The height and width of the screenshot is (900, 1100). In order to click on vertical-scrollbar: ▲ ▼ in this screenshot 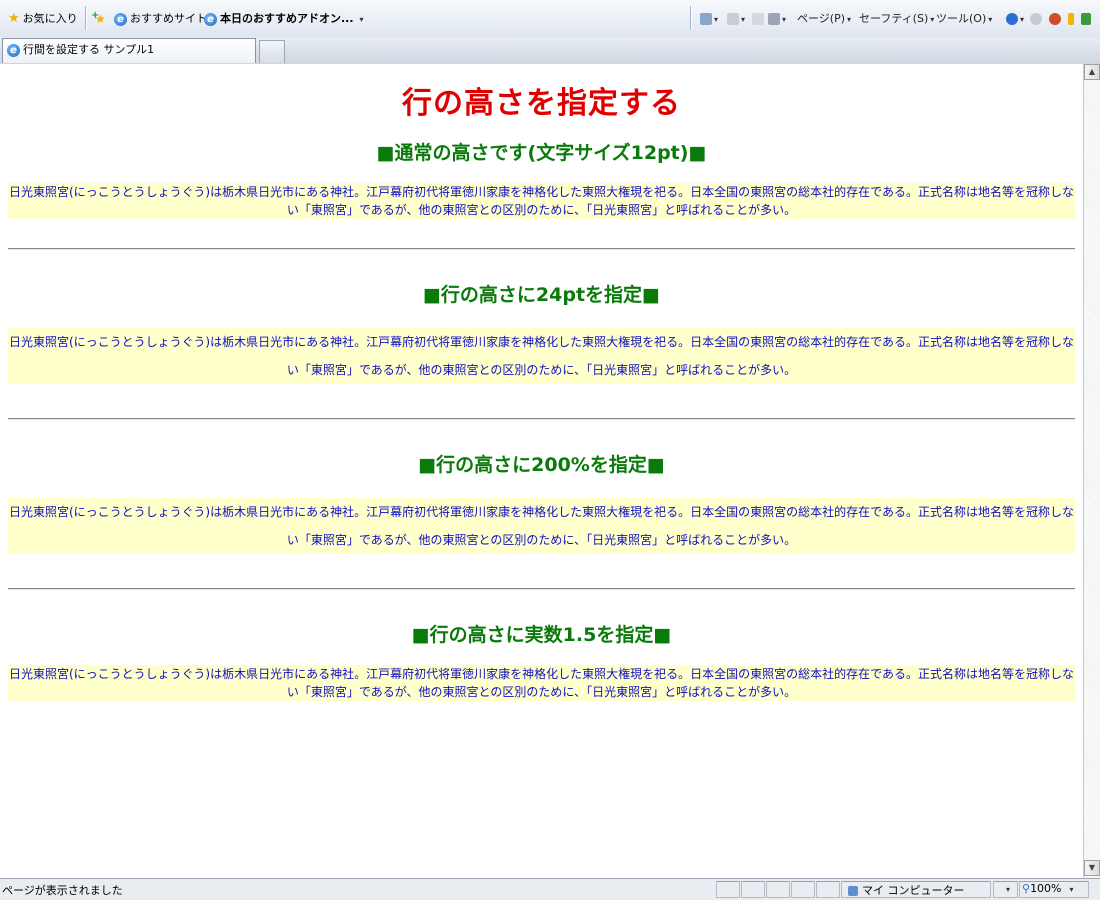, I will do `click(1091, 471)`.